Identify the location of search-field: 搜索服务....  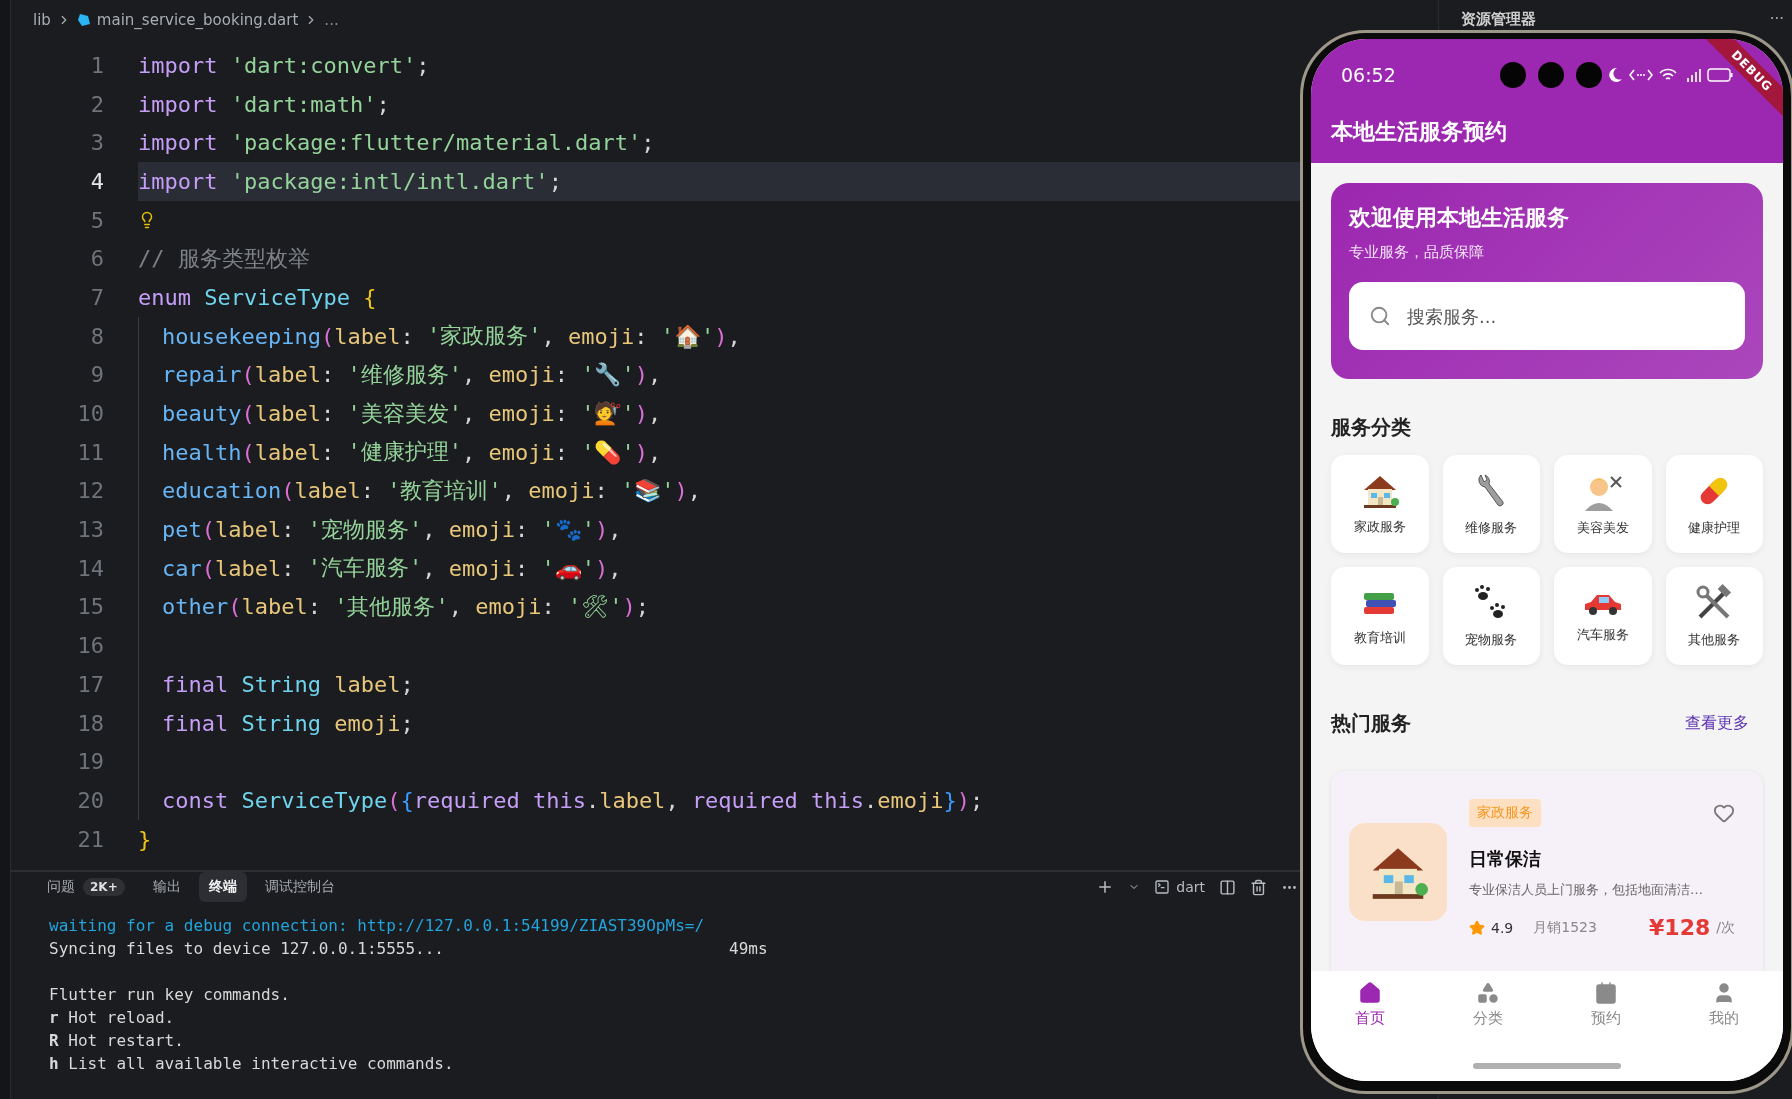
(1547, 316).